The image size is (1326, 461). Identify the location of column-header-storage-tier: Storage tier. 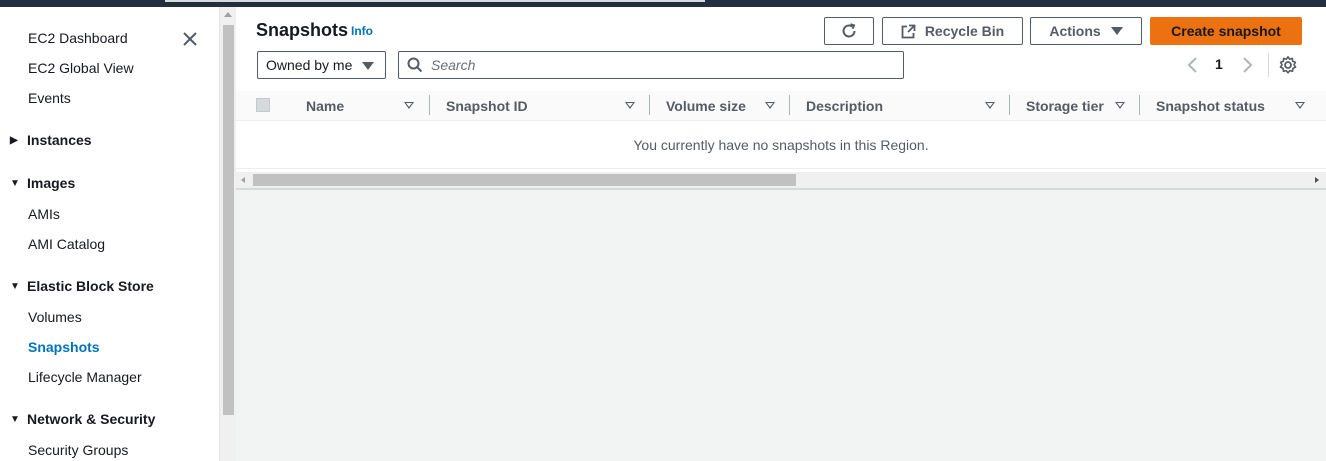
(1076, 106).